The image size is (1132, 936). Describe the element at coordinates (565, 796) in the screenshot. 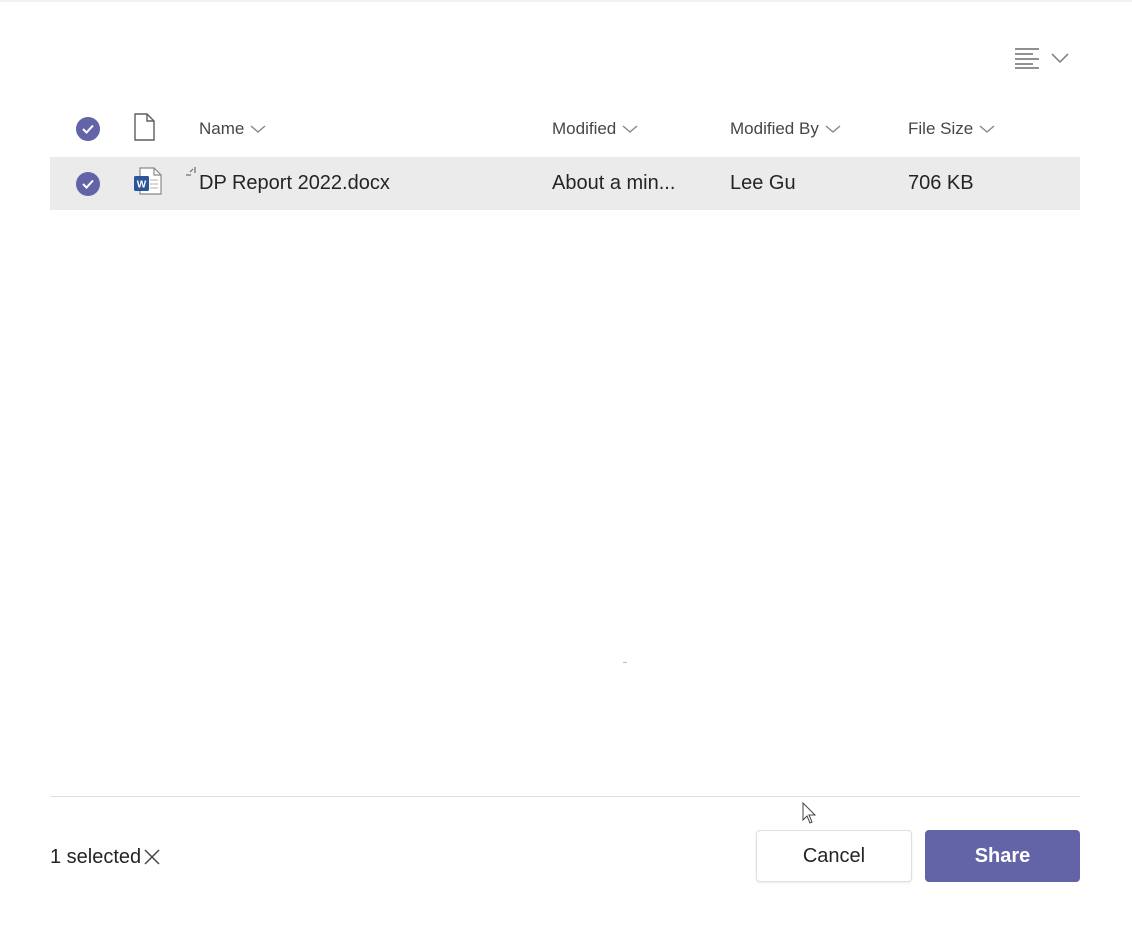

I see `footer-divider` at that location.